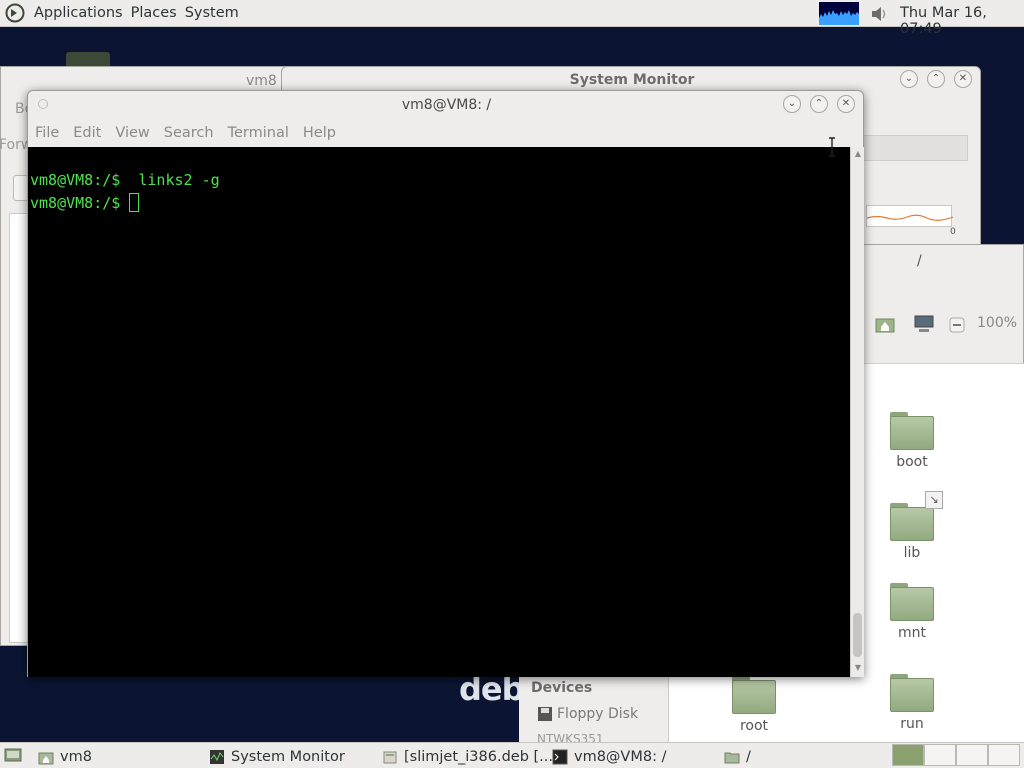  What do you see at coordinates (288, 756) in the screenshot?
I see `taskbar-item-label: System Monitor` at bounding box center [288, 756].